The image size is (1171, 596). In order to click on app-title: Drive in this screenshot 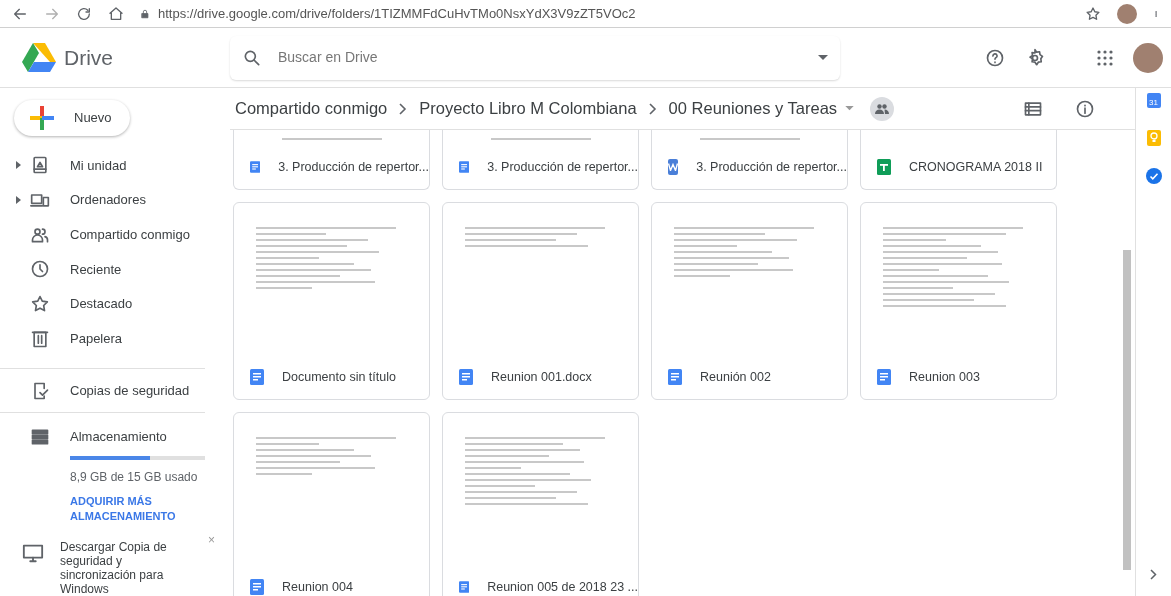, I will do `click(88, 57)`.